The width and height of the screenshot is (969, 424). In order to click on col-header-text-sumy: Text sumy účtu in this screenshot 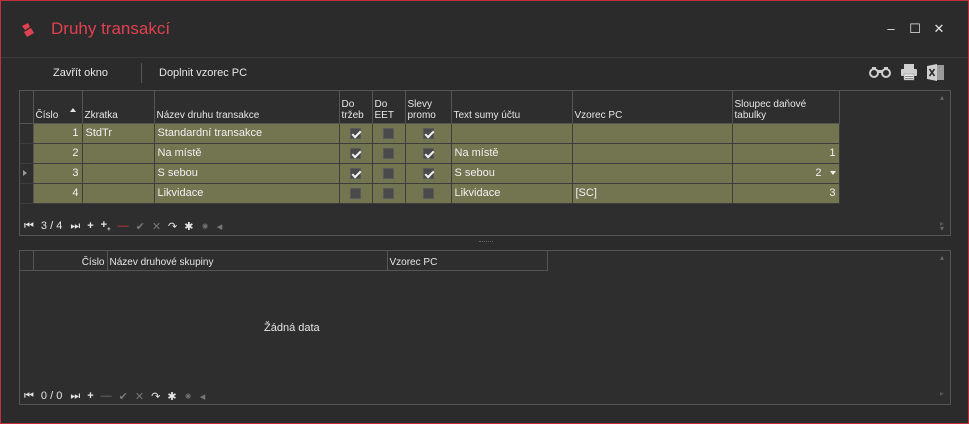, I will do `click(512, 107)`.